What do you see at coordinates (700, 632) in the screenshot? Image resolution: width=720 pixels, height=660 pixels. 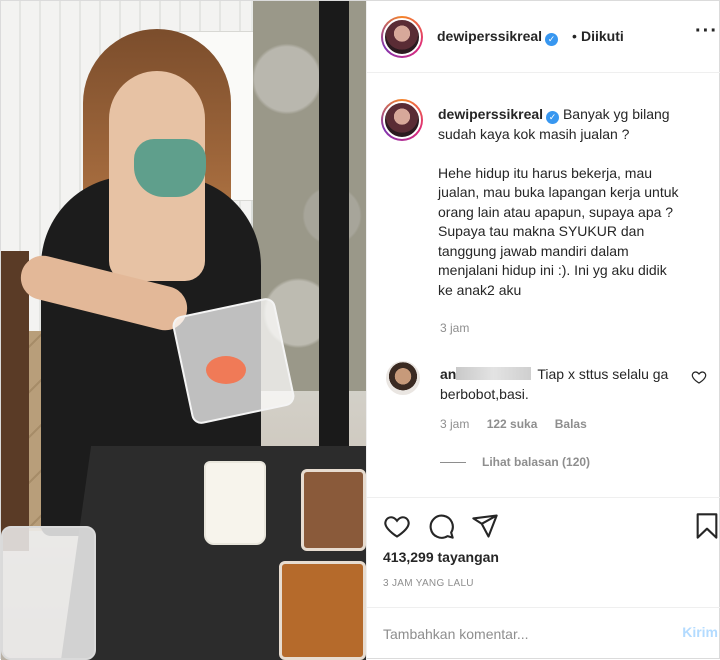 I see `post-comment-button: Kirim` at bounding box center [700, 632].